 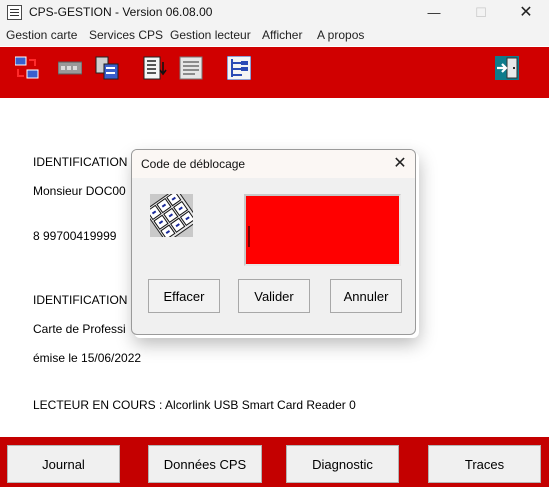 What do you see at coordinates (27, 68) in the screenshot?
I see `card-list-icon` at bounding box center [27, 68].